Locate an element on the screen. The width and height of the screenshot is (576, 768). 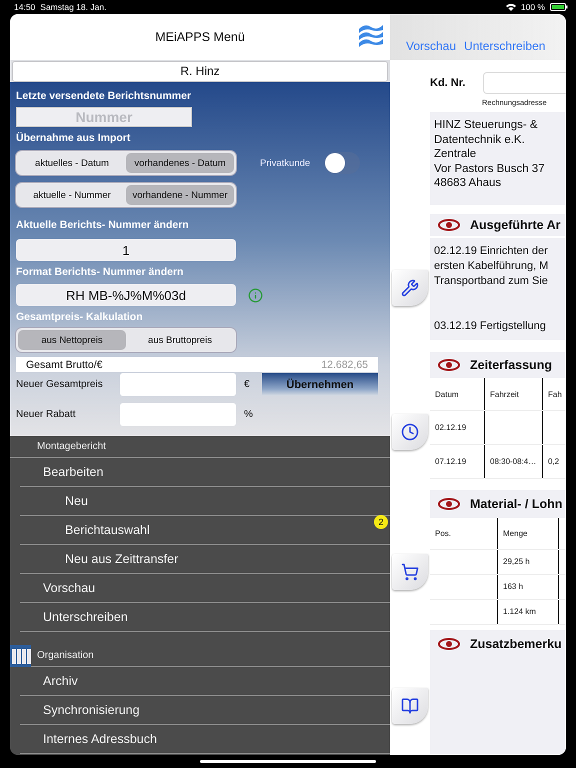
section-header: Material- / Lohn is located at coordinates (498, 504).